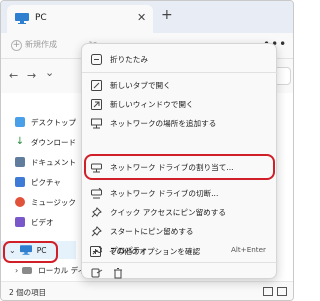 Image resolution: width=320 pixels, height=301 pixels. I want to click on add-network-location-icon, so click(96, 123).